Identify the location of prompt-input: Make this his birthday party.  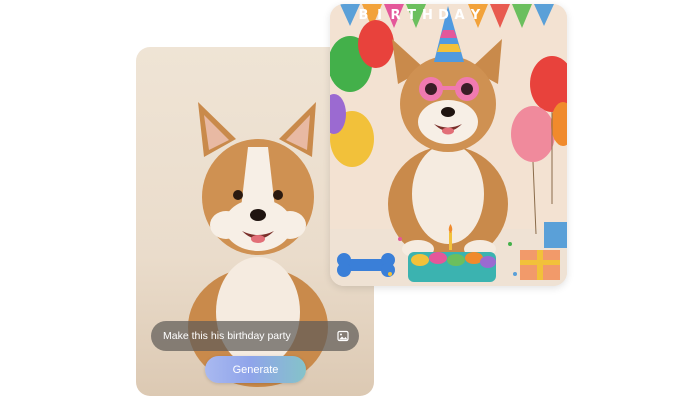
(255, 336).